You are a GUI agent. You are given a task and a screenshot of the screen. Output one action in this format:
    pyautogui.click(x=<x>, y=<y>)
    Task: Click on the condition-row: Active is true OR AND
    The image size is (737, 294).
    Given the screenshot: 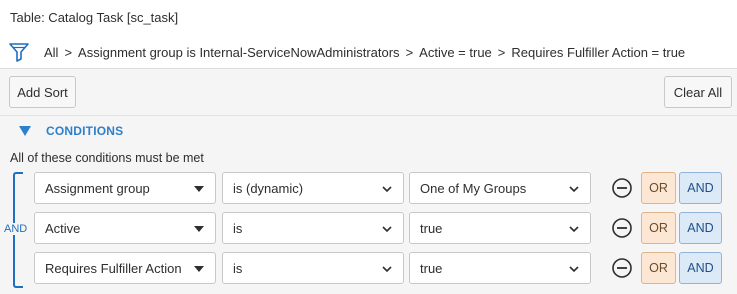 What is the action you would take?
    pyautogui.click(x=368, y=228)
    